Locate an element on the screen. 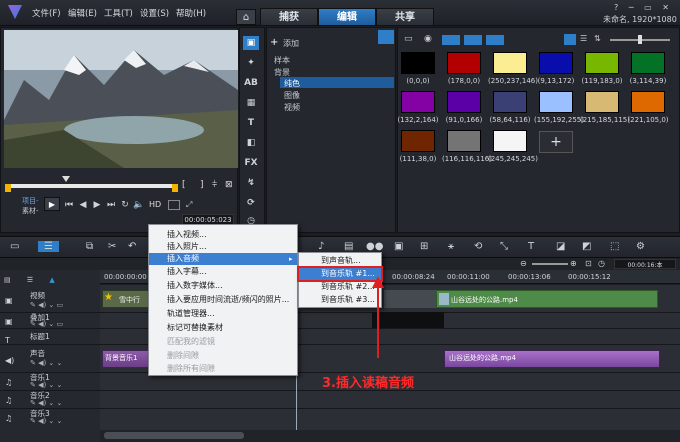  add-track-icon: ▲ is located at coordinates (51, 280).